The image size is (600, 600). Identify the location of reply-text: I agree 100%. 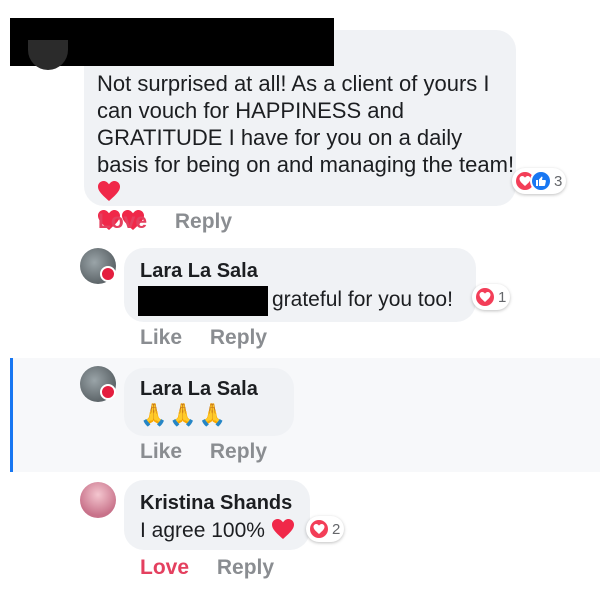
(217, 530).